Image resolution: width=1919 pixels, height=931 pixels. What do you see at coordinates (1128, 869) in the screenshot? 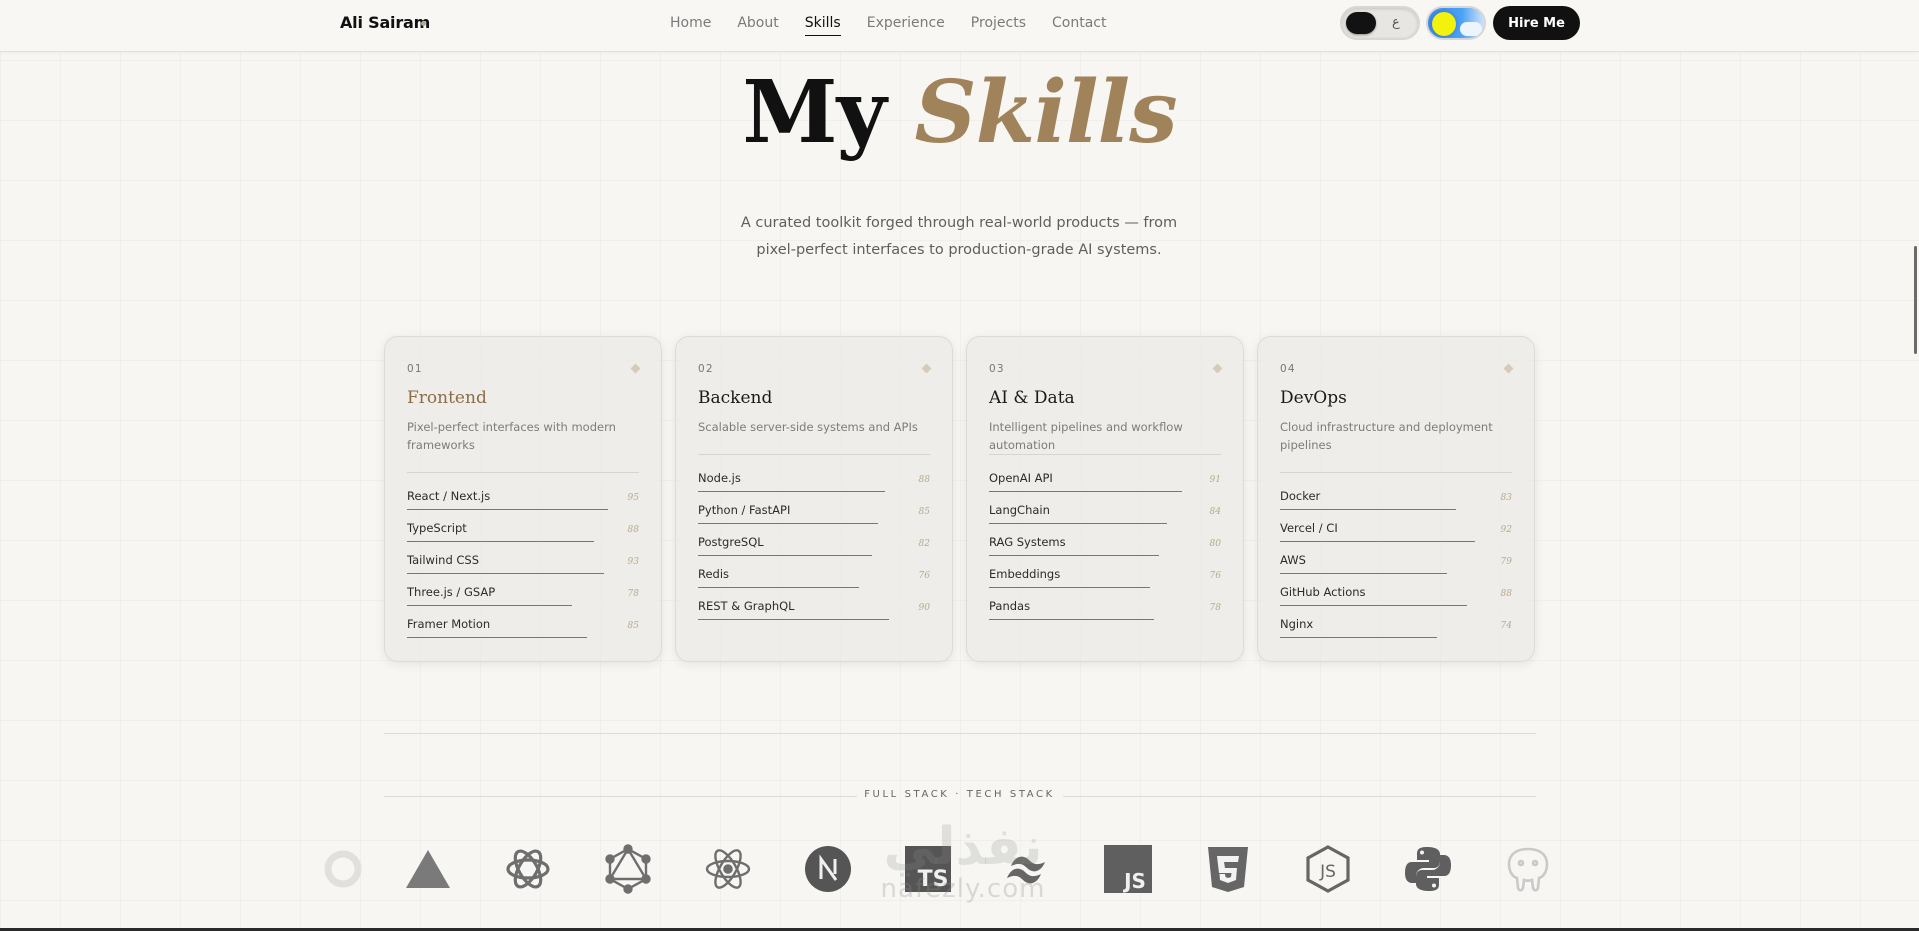
I see `javascript-icon: JS` at bounding box center [1128, 869].